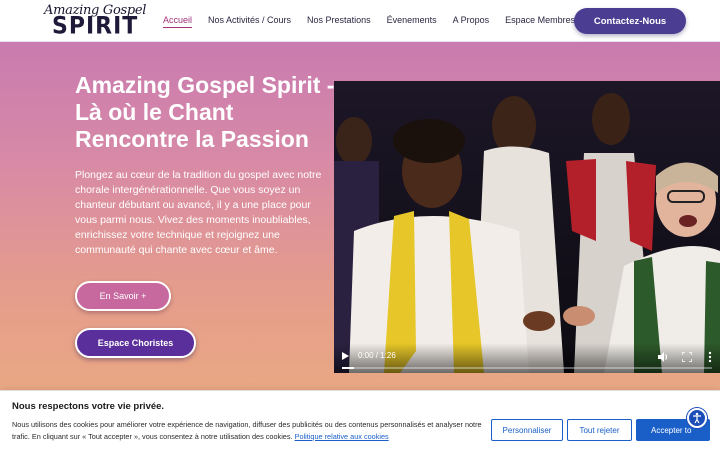 Image resolution: width=720 pixels, height=450 pixels. Describe the element at coordinates (178, 21) in the screenshot. I see `nav-item-accueil: Accueil` at that location.